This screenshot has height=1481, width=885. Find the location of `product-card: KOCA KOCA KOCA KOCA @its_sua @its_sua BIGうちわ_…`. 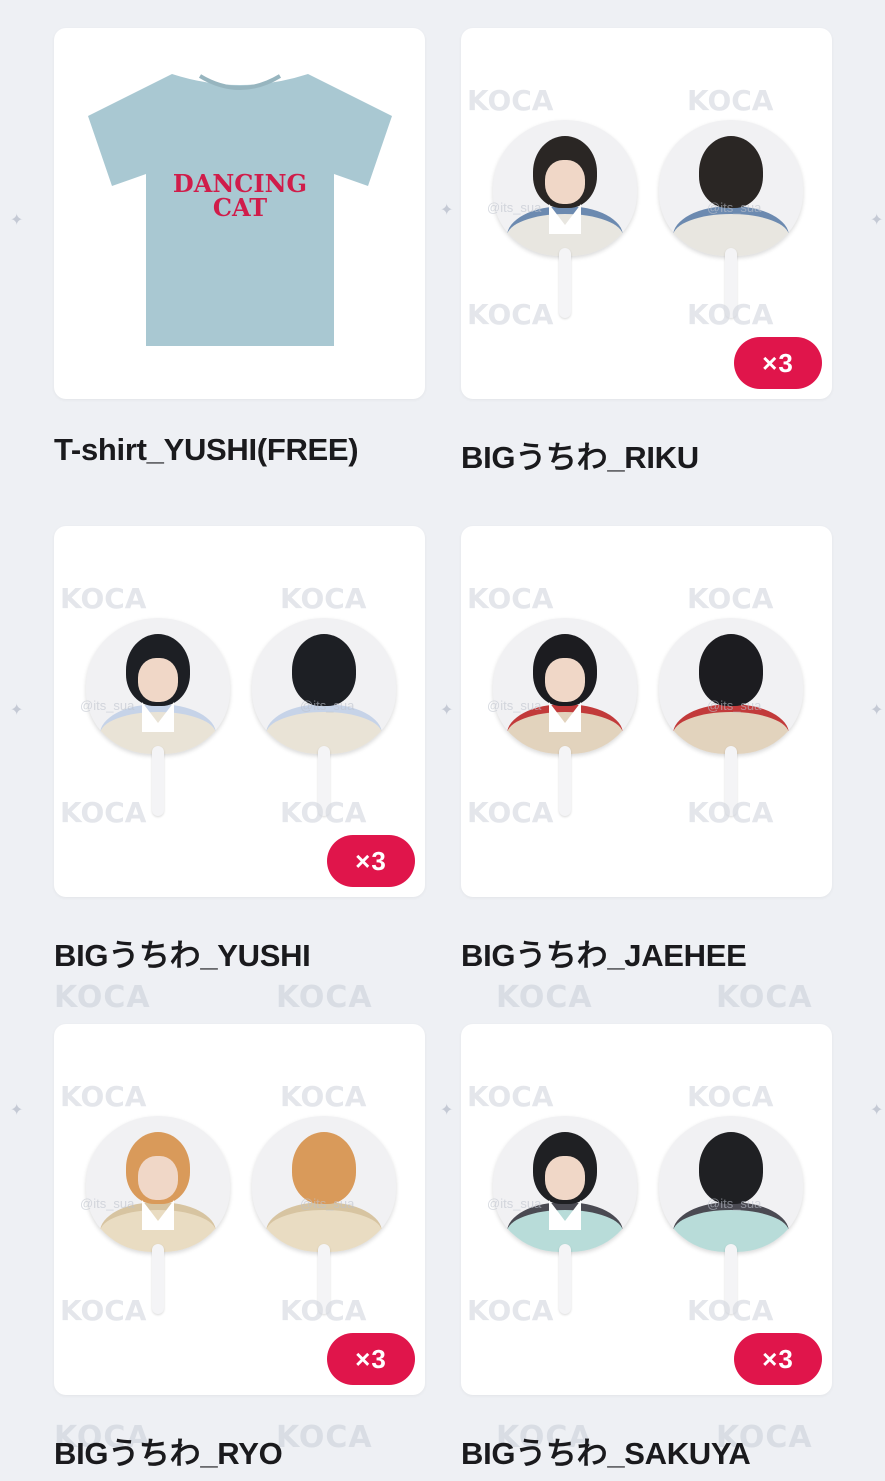

product-card: KOCA KOCA KOCA KOCA @its_sua @its_sua BIGうちわ_… is located at coordinates (646, 775).